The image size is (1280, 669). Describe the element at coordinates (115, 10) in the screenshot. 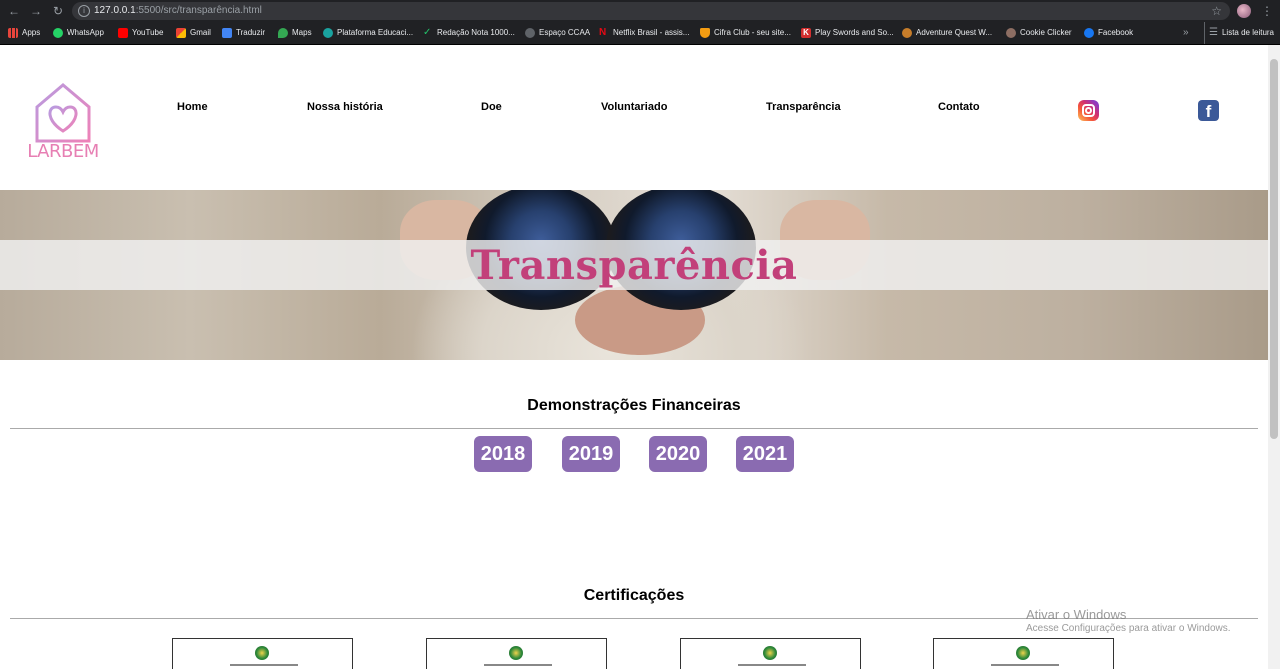

I see `url-host: 127.0.0.1` at that location.